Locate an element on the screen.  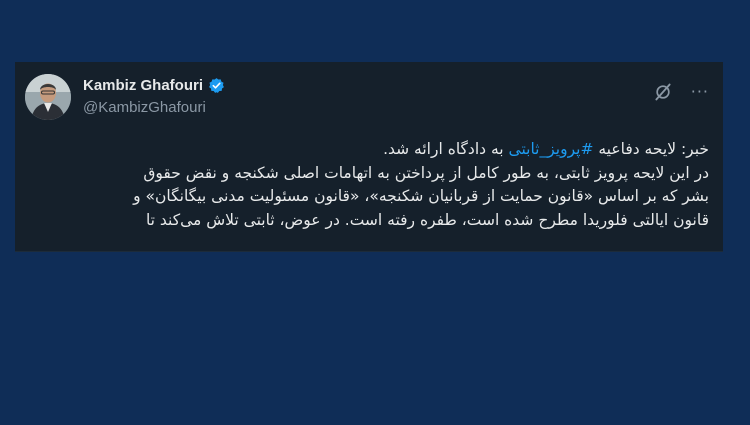
avatar-photo is located at coordinates (48, 97).